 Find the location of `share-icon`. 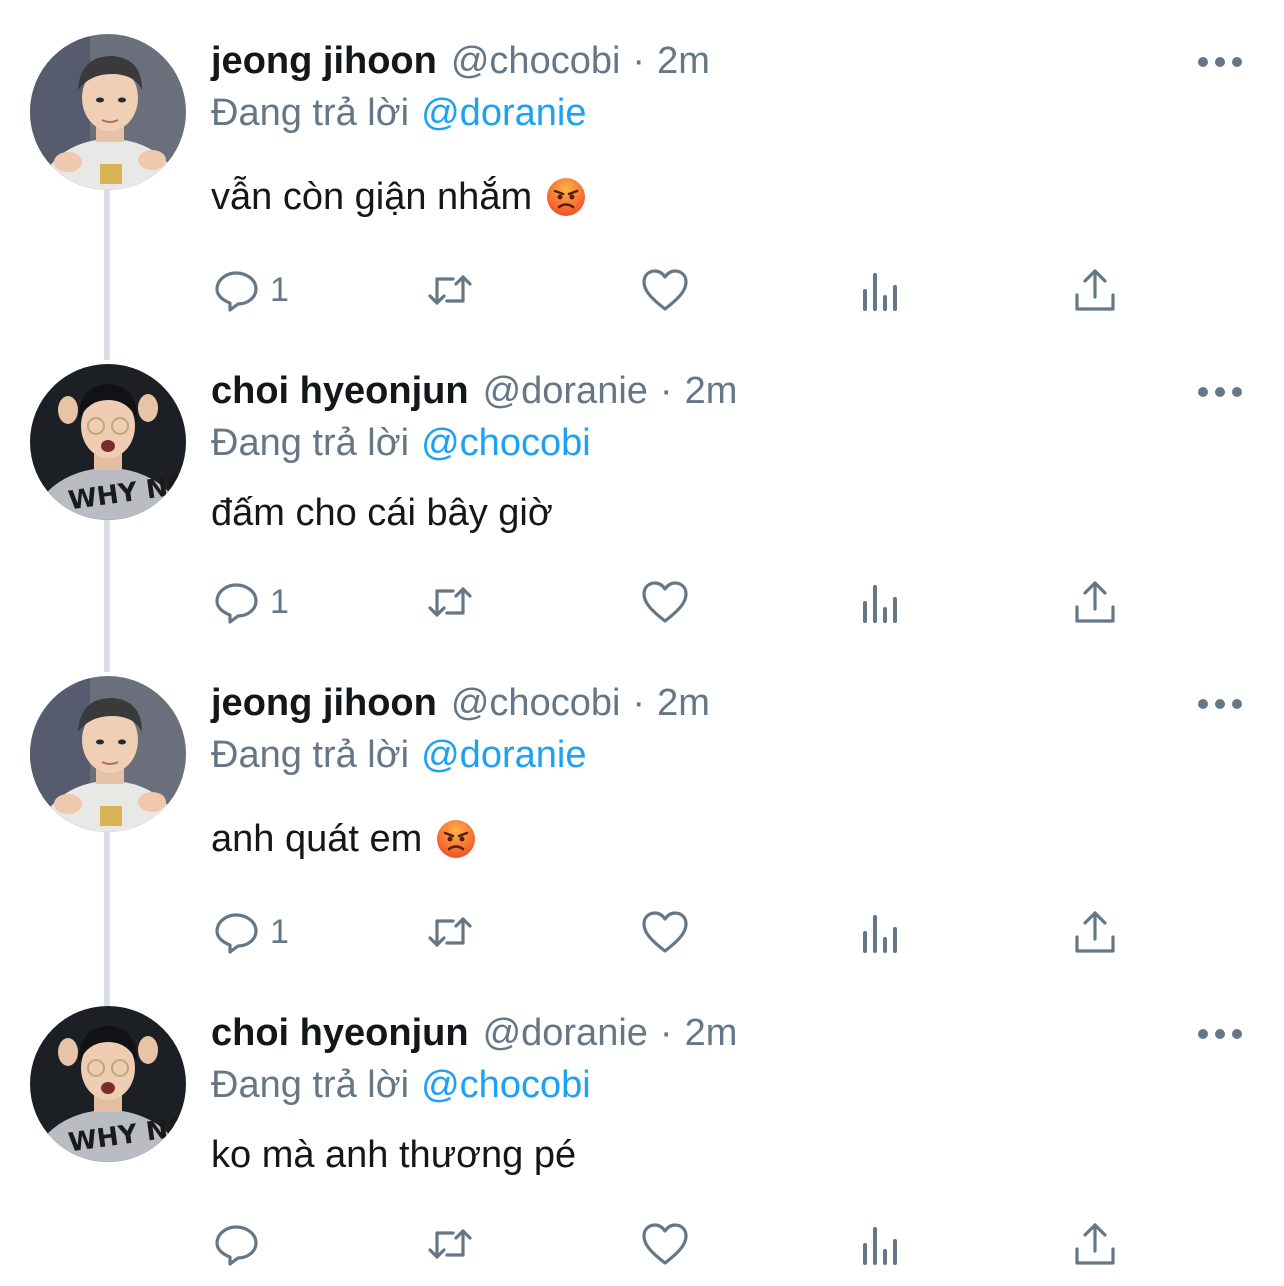

share-icon is located at coordinates (1095, 602).